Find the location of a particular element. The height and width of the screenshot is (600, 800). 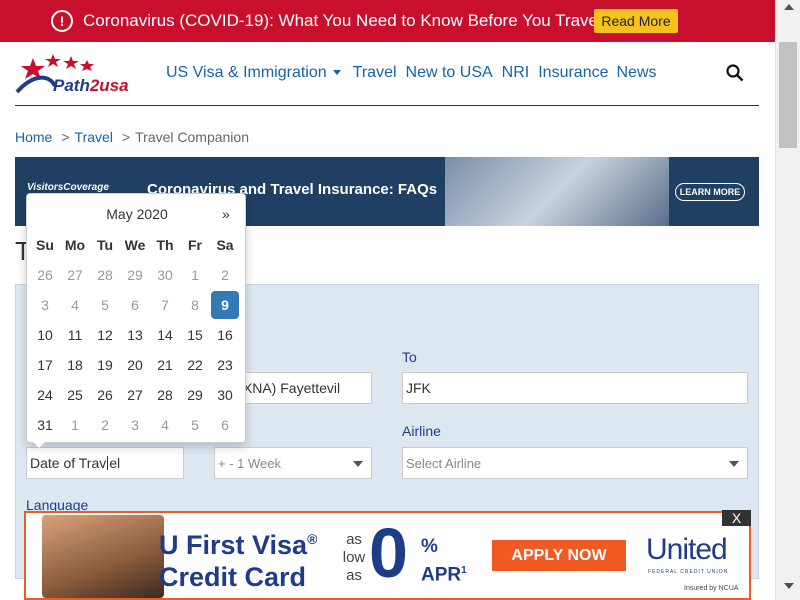

datepicker-month-label: May 2020 is located at coordinates (137, 214).